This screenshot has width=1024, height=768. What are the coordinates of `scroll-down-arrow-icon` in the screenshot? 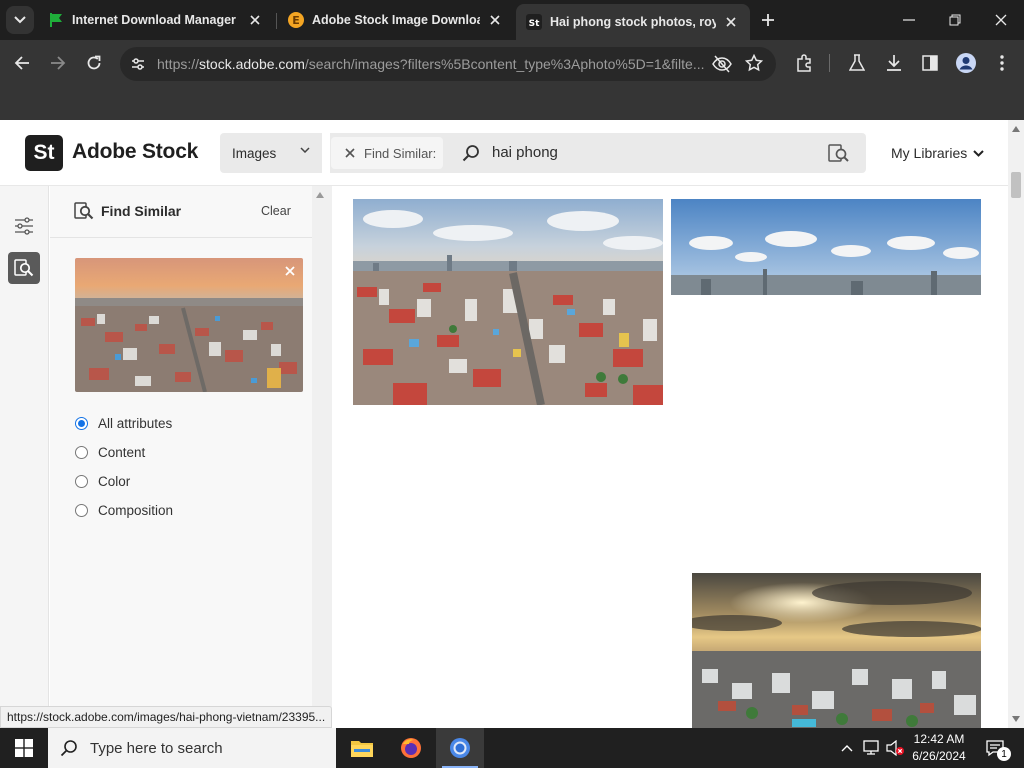 It's located at (1016, 719).